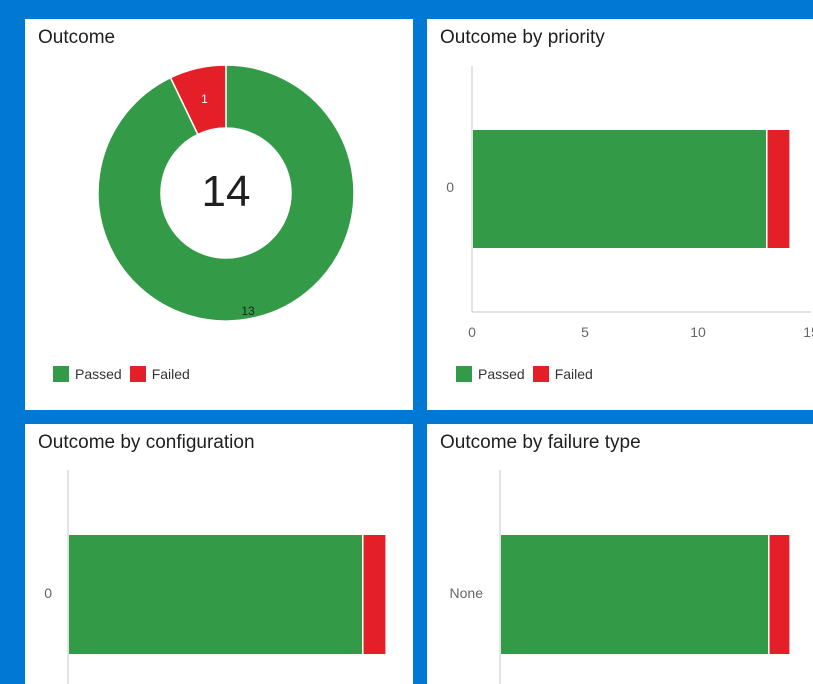 This screenshot has height=684, width=813. What do you see at coordinates (248, 311) in the screenshot?
I see `donut-label-passed: 13` at bounding box center [248, 311].